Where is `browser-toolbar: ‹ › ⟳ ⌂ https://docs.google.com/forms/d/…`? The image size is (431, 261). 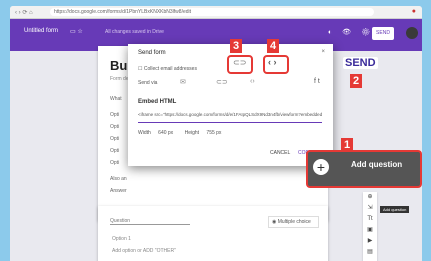 browser-toolbar: ‹ › ⟳ ⌂ https://docs.google.com/forms/d/… is located at coordinates (216, 12).